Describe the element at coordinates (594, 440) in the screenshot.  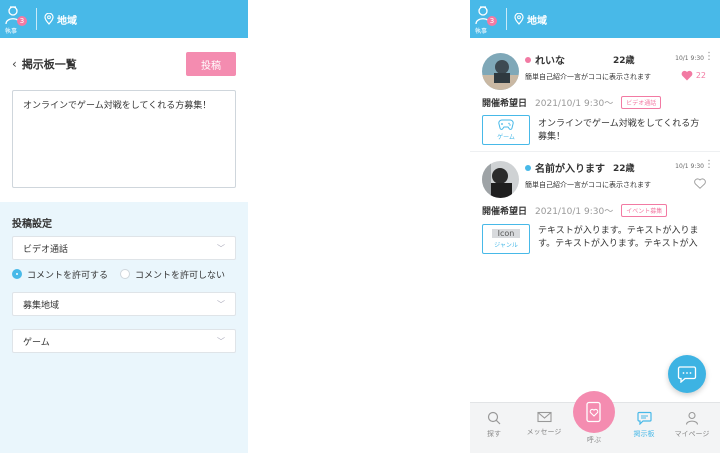
I see `nav-call-label: 呼ぶ` at that location.